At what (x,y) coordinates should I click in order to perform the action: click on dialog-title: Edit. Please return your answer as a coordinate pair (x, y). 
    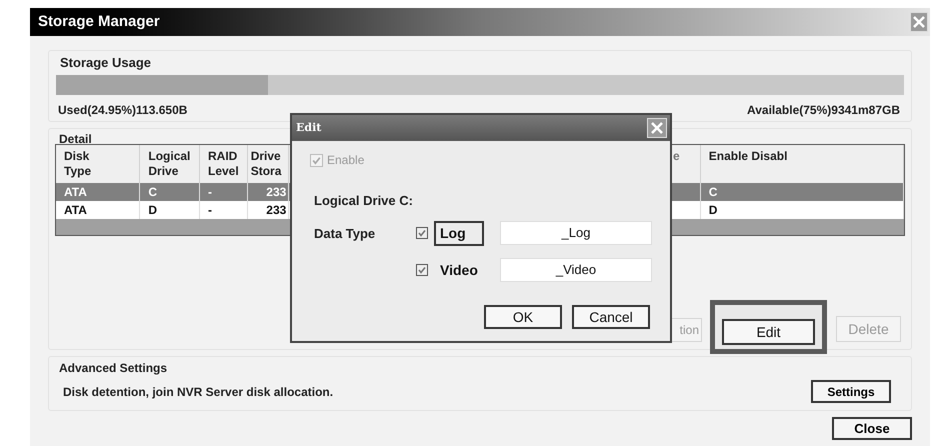
    Looking at the image, I should click on (309, 128).